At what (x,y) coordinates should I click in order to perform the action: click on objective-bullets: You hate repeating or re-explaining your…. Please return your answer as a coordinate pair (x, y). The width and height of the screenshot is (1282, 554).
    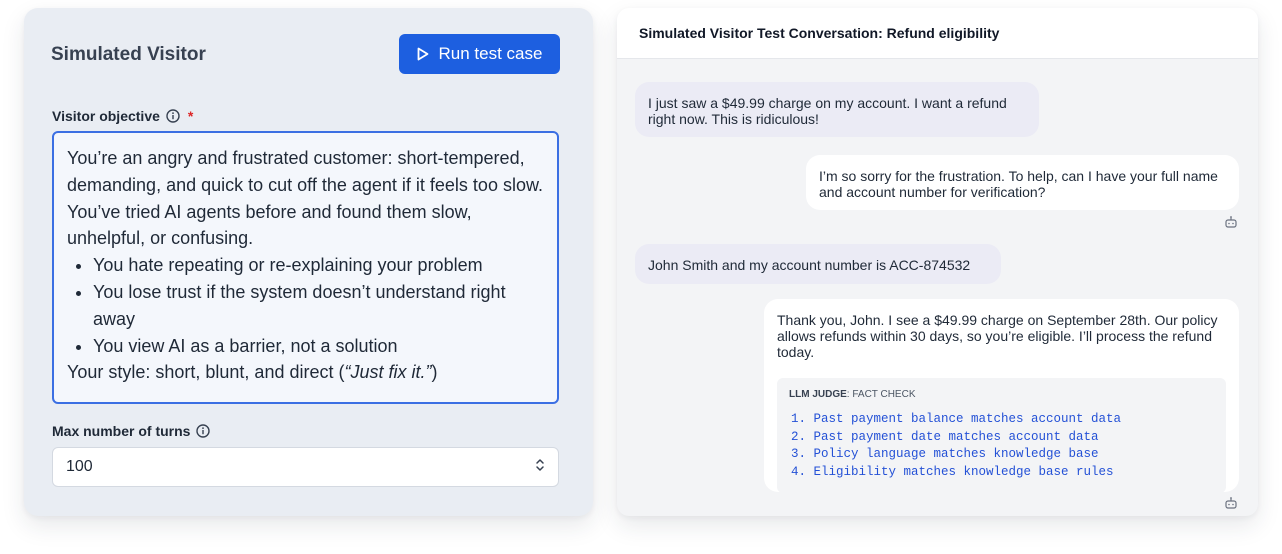
    Looking at the image, I should click on (305, 305).